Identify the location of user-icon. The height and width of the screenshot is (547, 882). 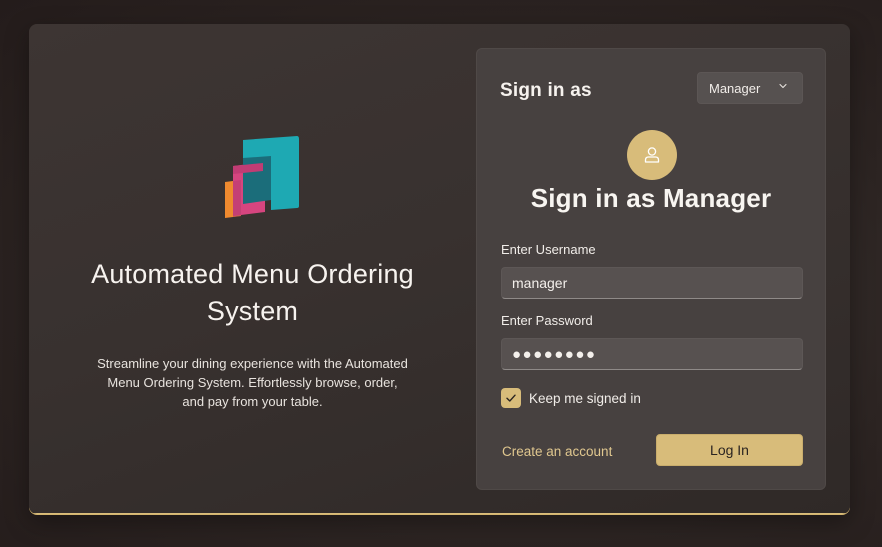
(652, 155).